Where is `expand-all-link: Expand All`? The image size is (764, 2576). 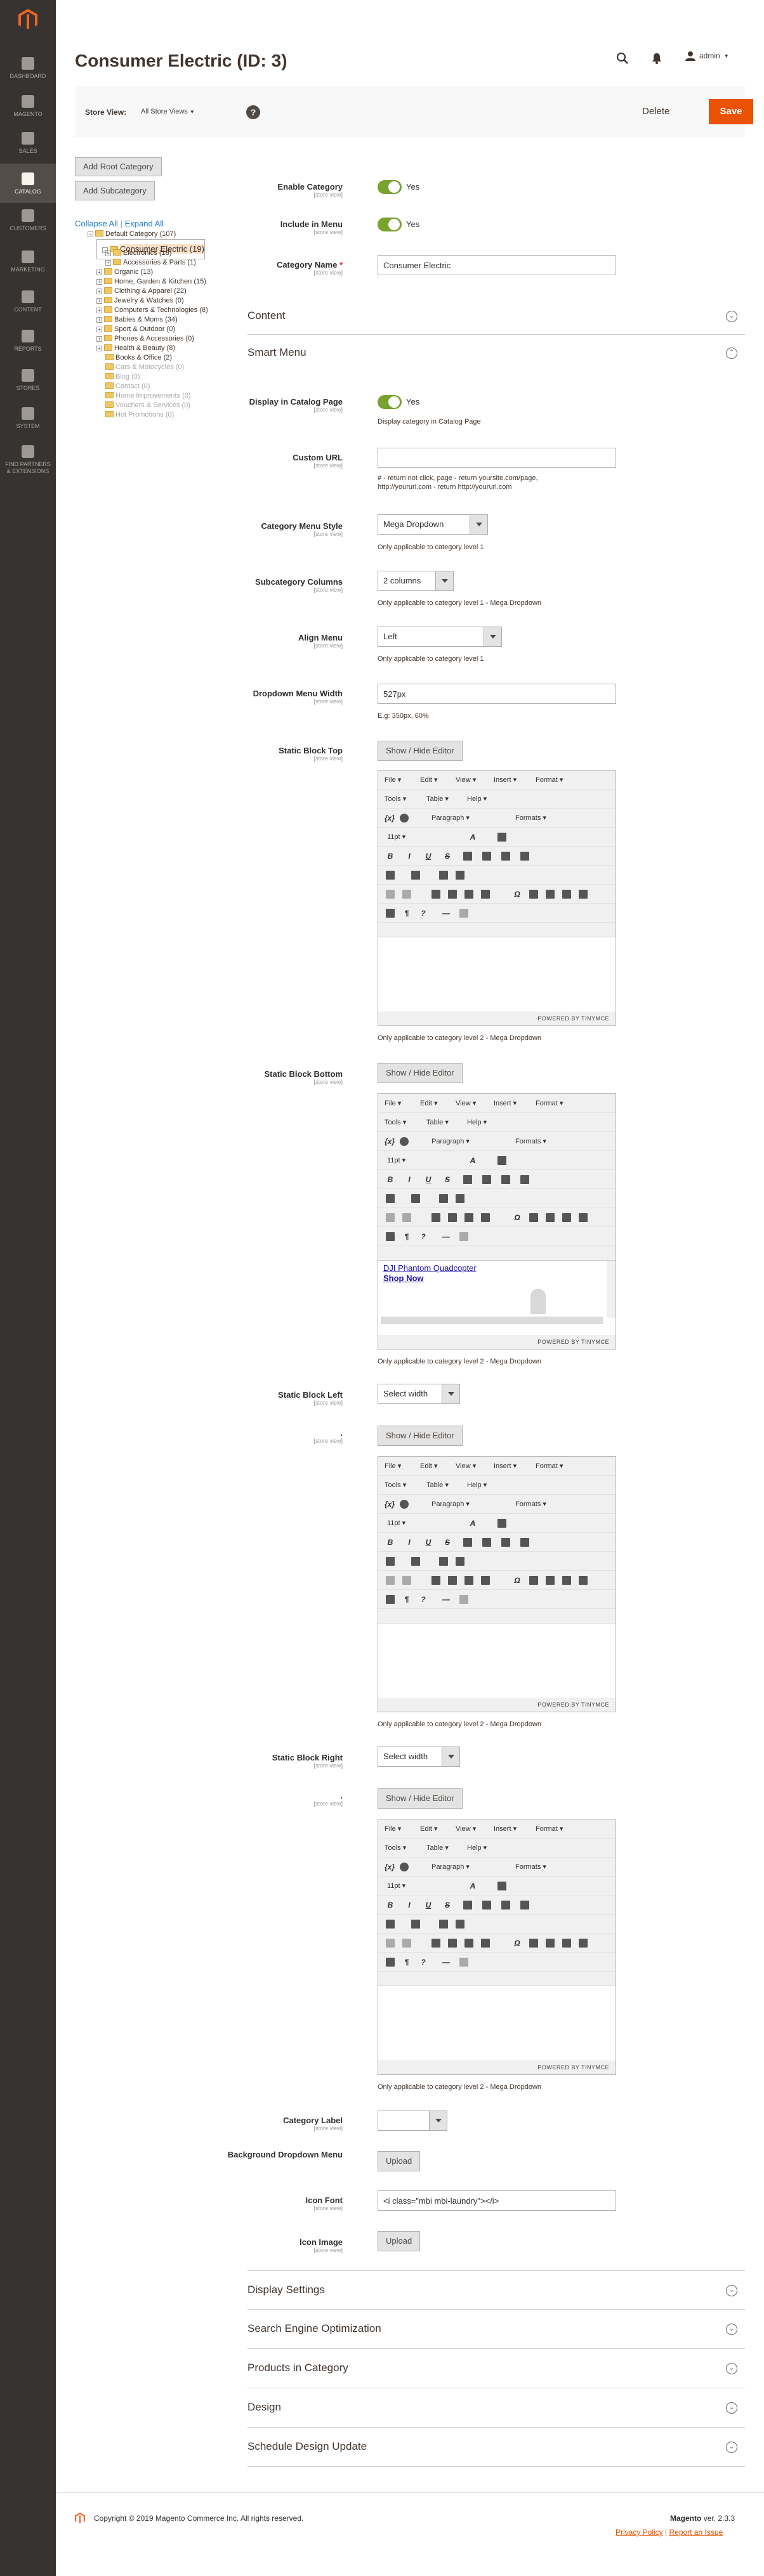
expand-all-link: Expand All is located at coordinates (144, 224).